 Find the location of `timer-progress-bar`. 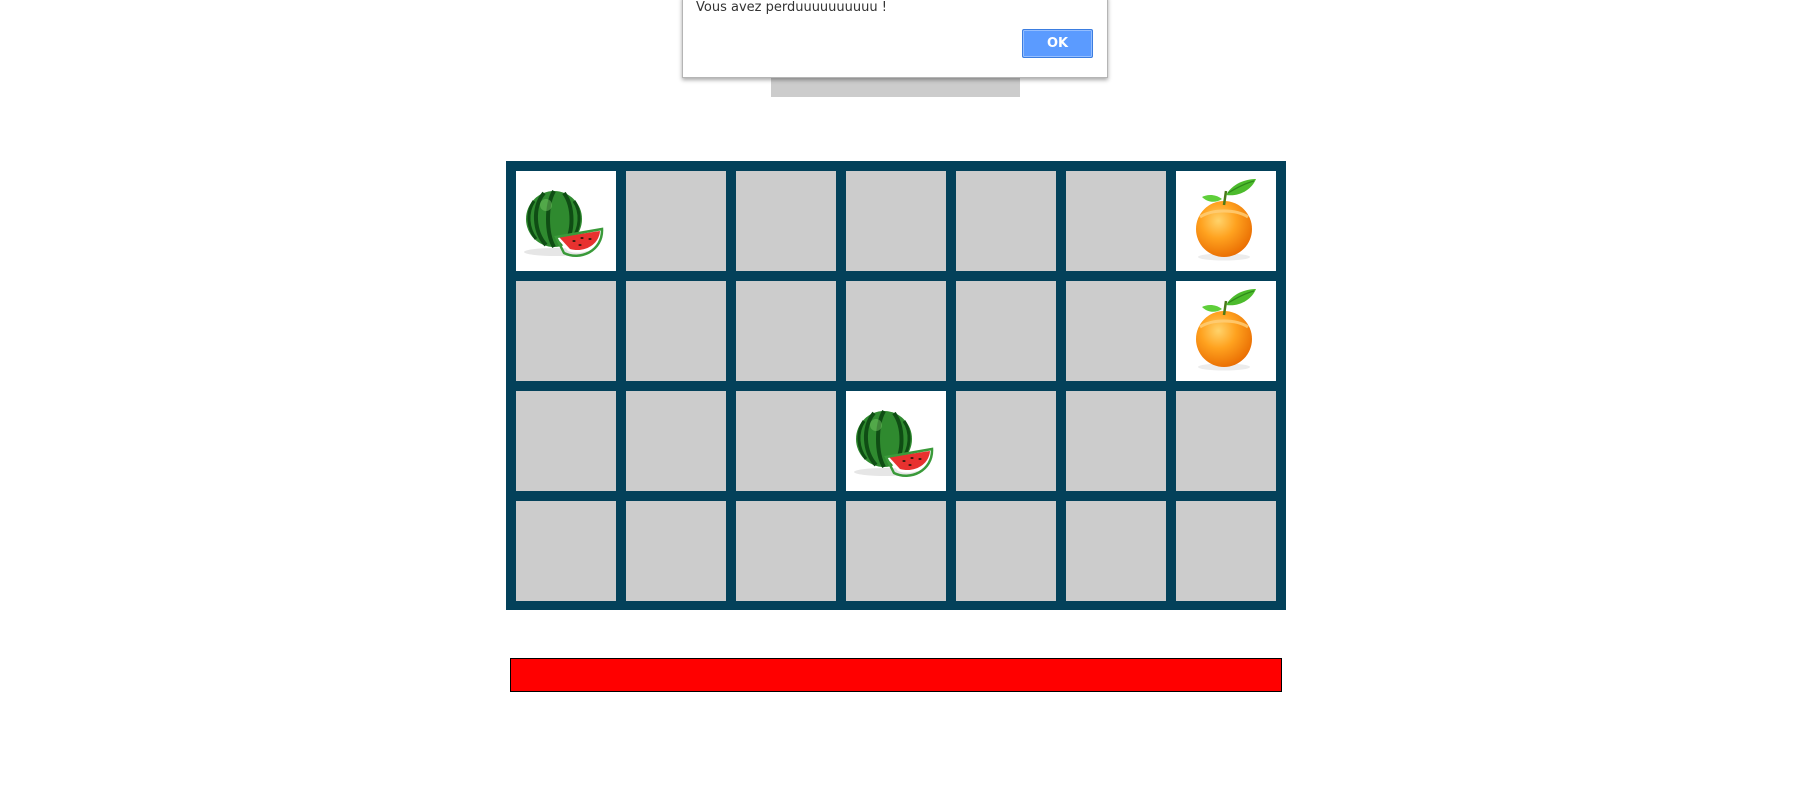

timer-progress-bar is located at coordinates (896, 675).